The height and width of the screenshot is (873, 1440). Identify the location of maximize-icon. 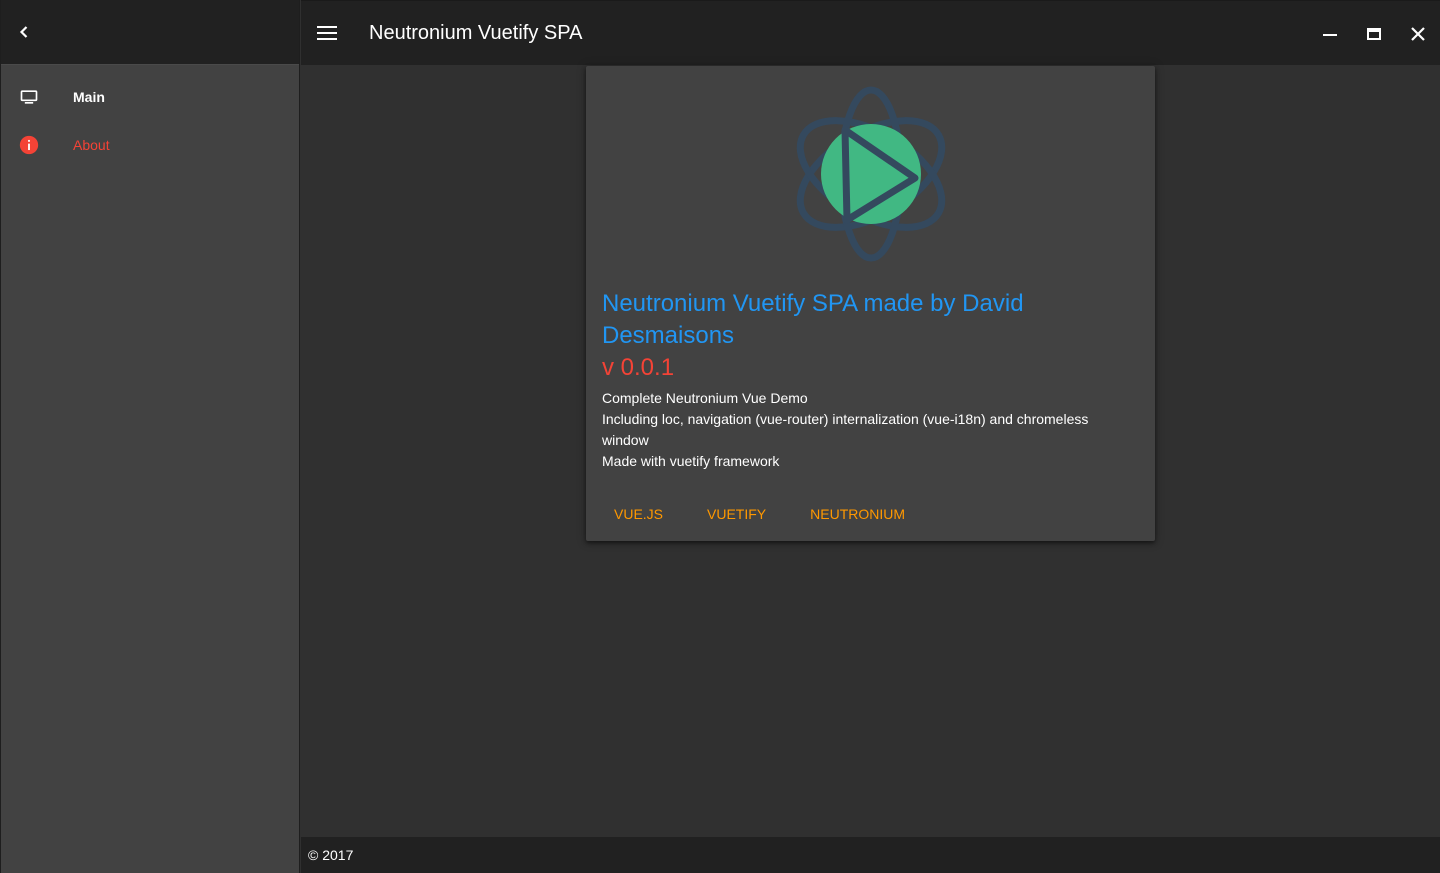
(1374, 33).